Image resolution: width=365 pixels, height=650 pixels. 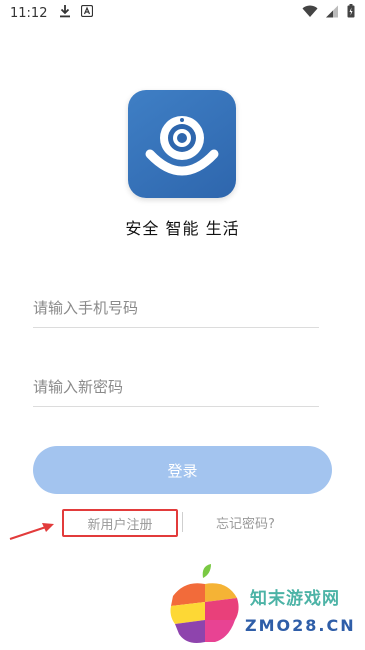 What do you see at coordinates (332, 13) in the screenshot?
I see `signal-icon` at bounding box center [332, 13].